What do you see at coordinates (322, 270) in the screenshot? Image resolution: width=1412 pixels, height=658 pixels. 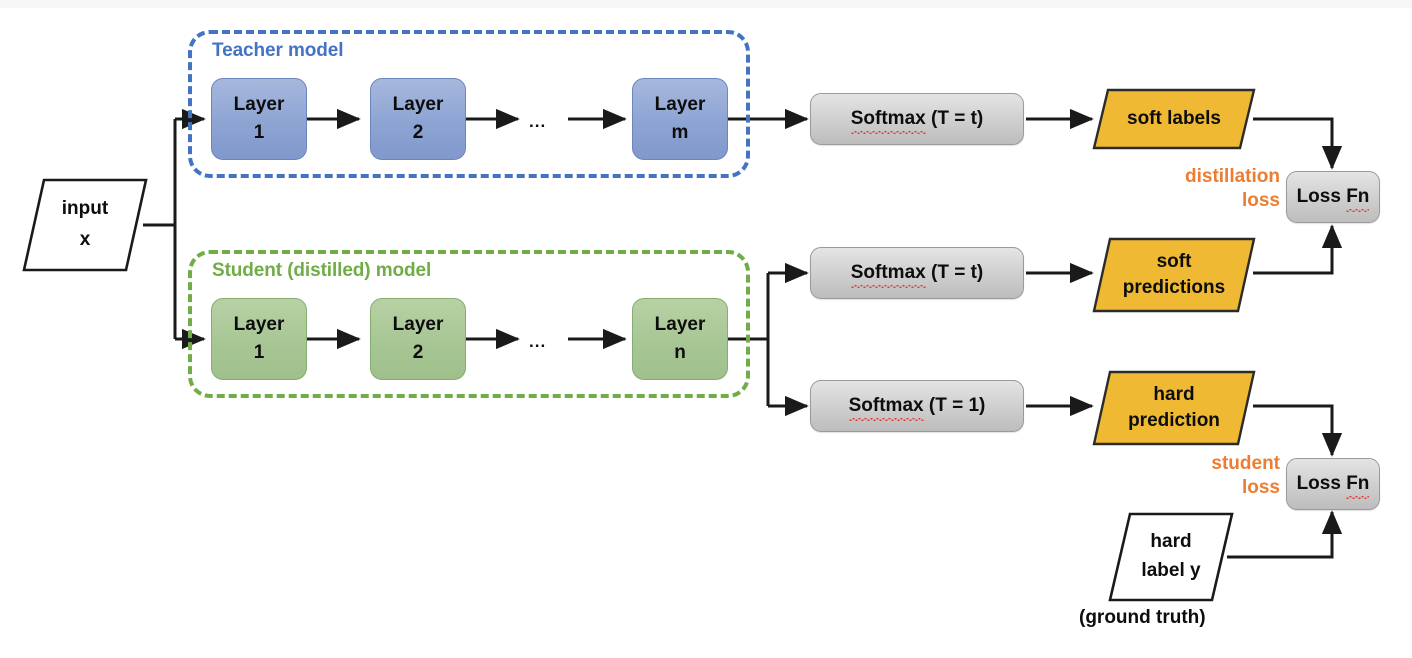 I see `student-group-label: Student (distilled) model` at bounding box center [322, 270].